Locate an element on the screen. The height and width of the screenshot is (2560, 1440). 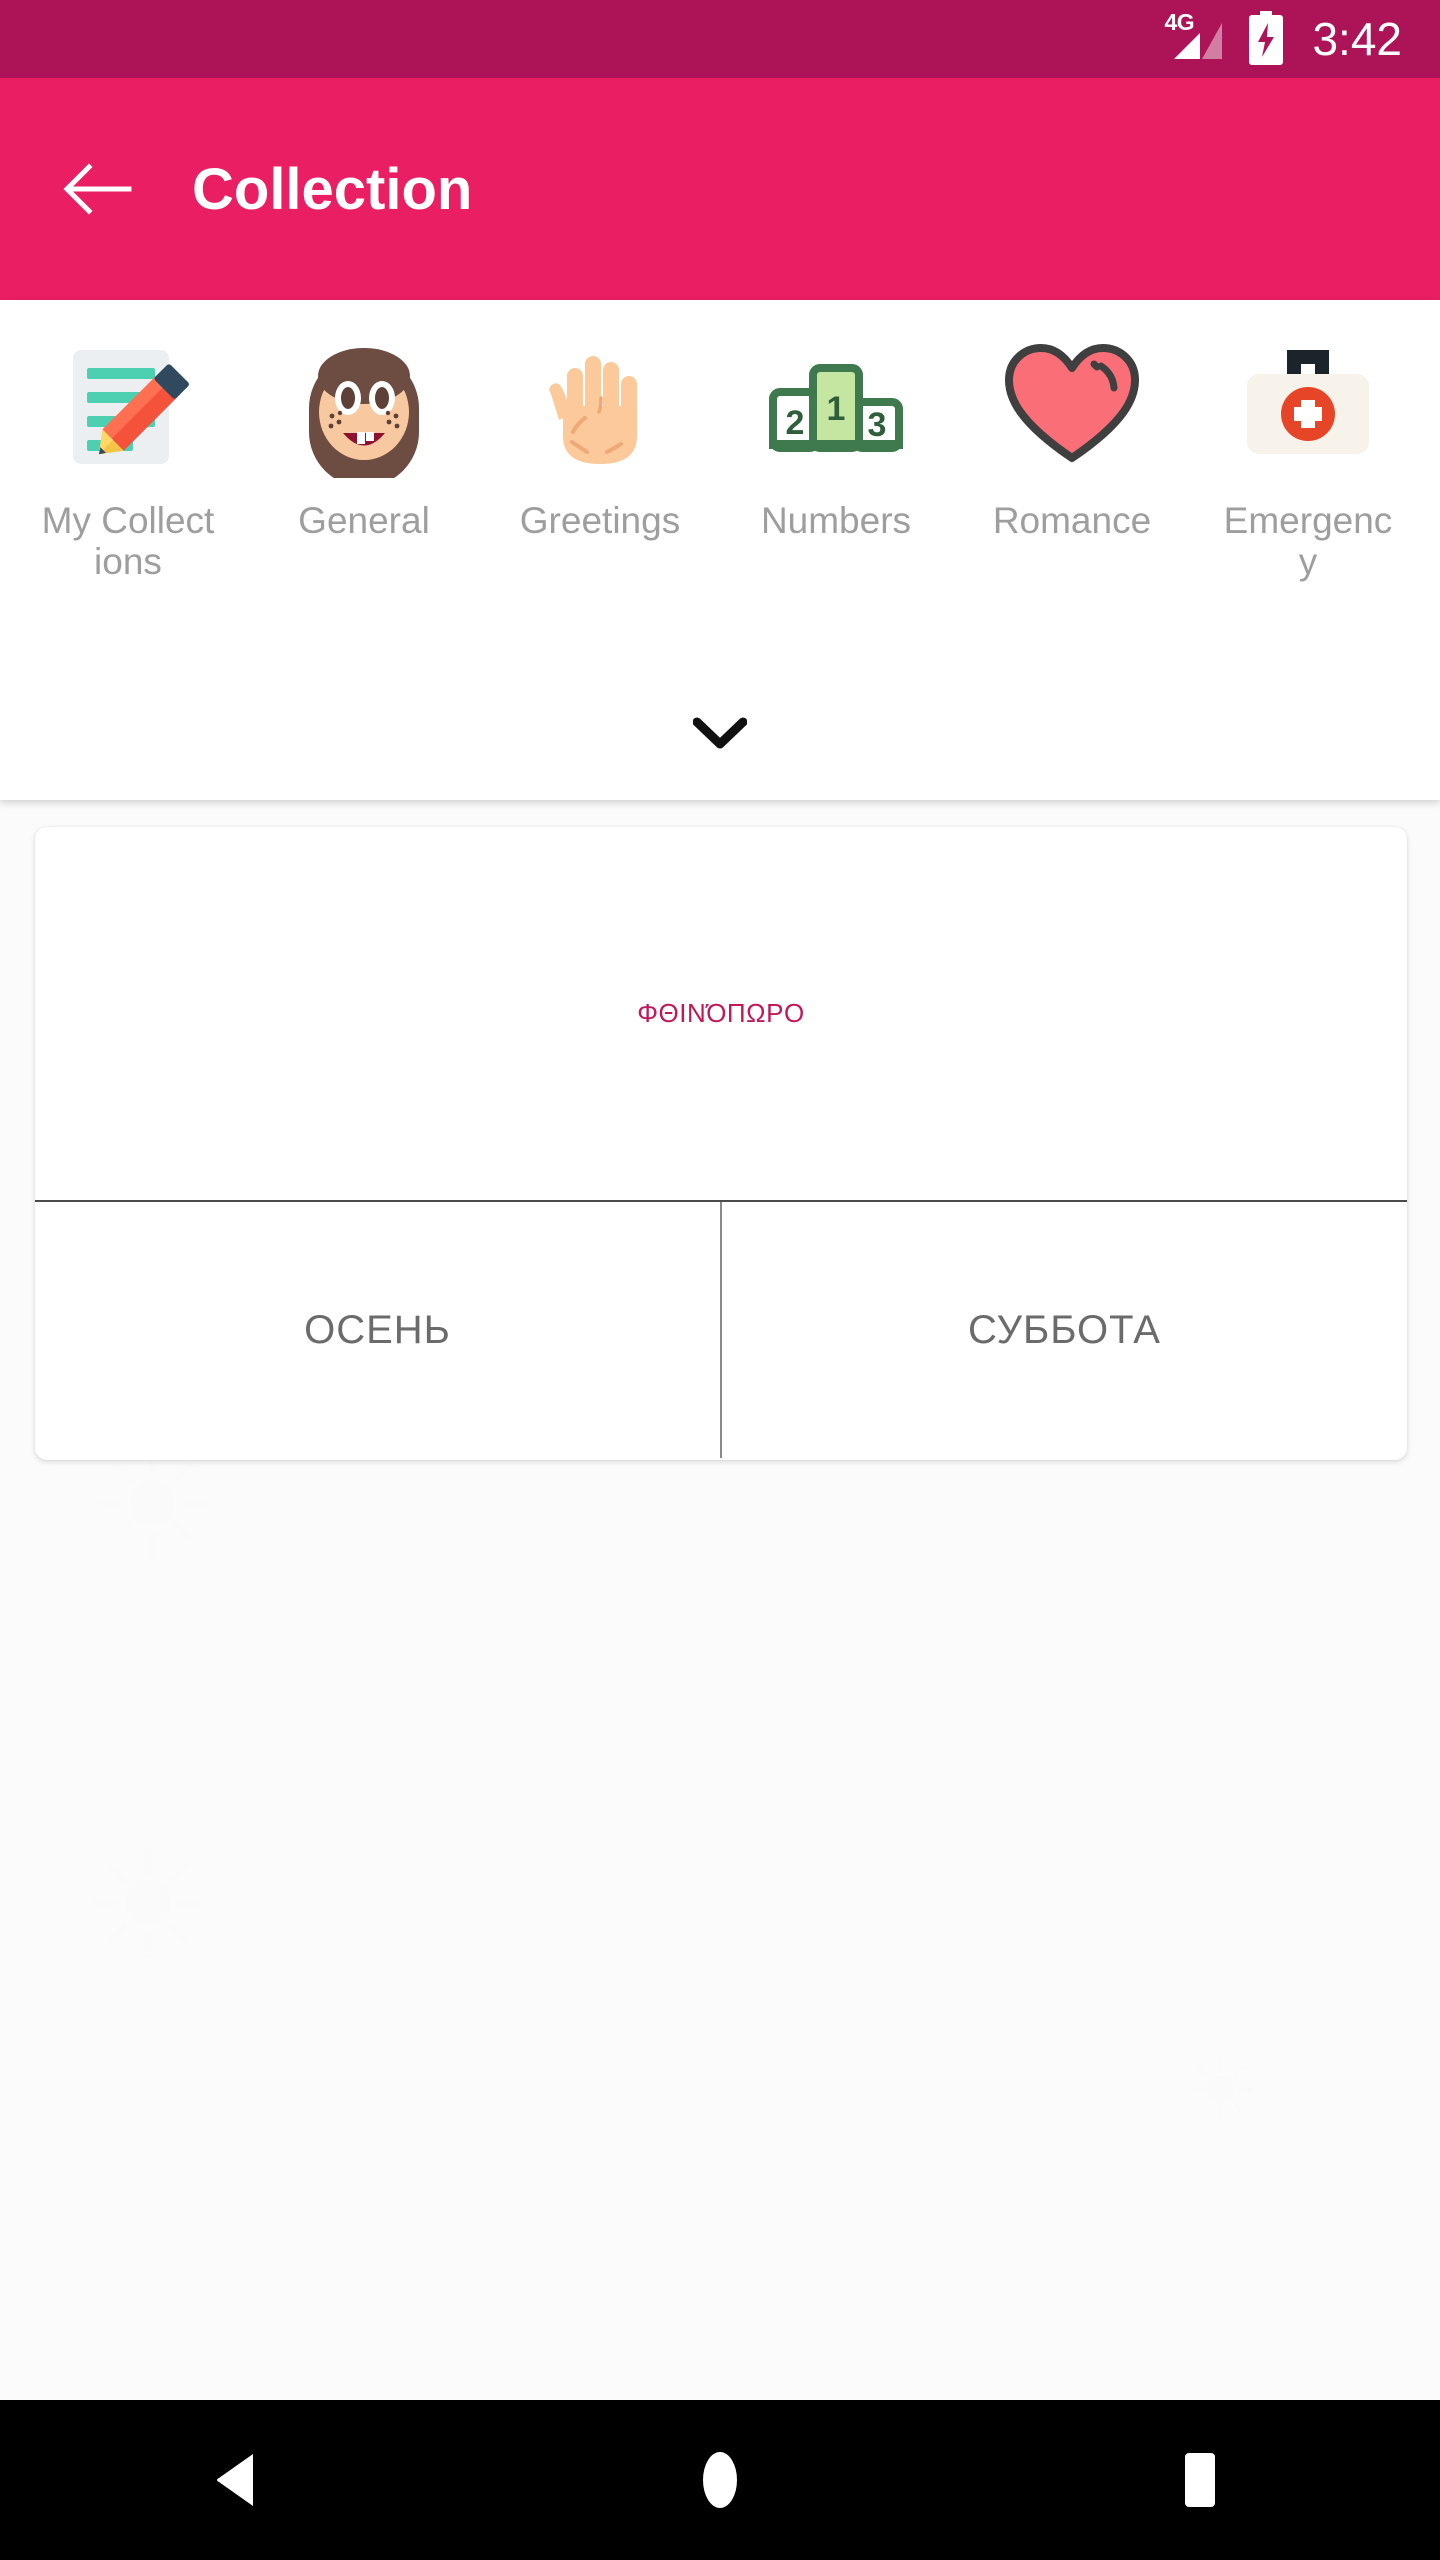
category-item-emergency: Emergency is located at coordinates (1308, 502).